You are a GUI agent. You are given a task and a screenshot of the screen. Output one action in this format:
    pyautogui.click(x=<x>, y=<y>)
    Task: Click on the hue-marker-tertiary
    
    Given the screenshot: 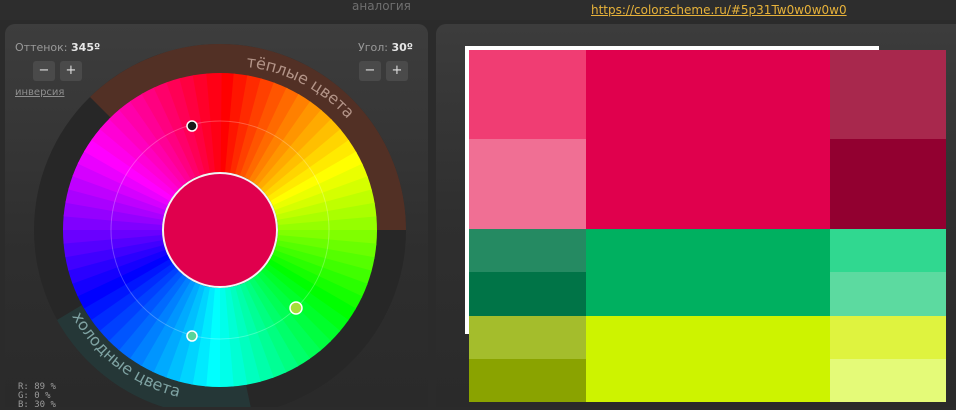 What is the action you would take?
    pyautogui.click(x=192, y=336)
    